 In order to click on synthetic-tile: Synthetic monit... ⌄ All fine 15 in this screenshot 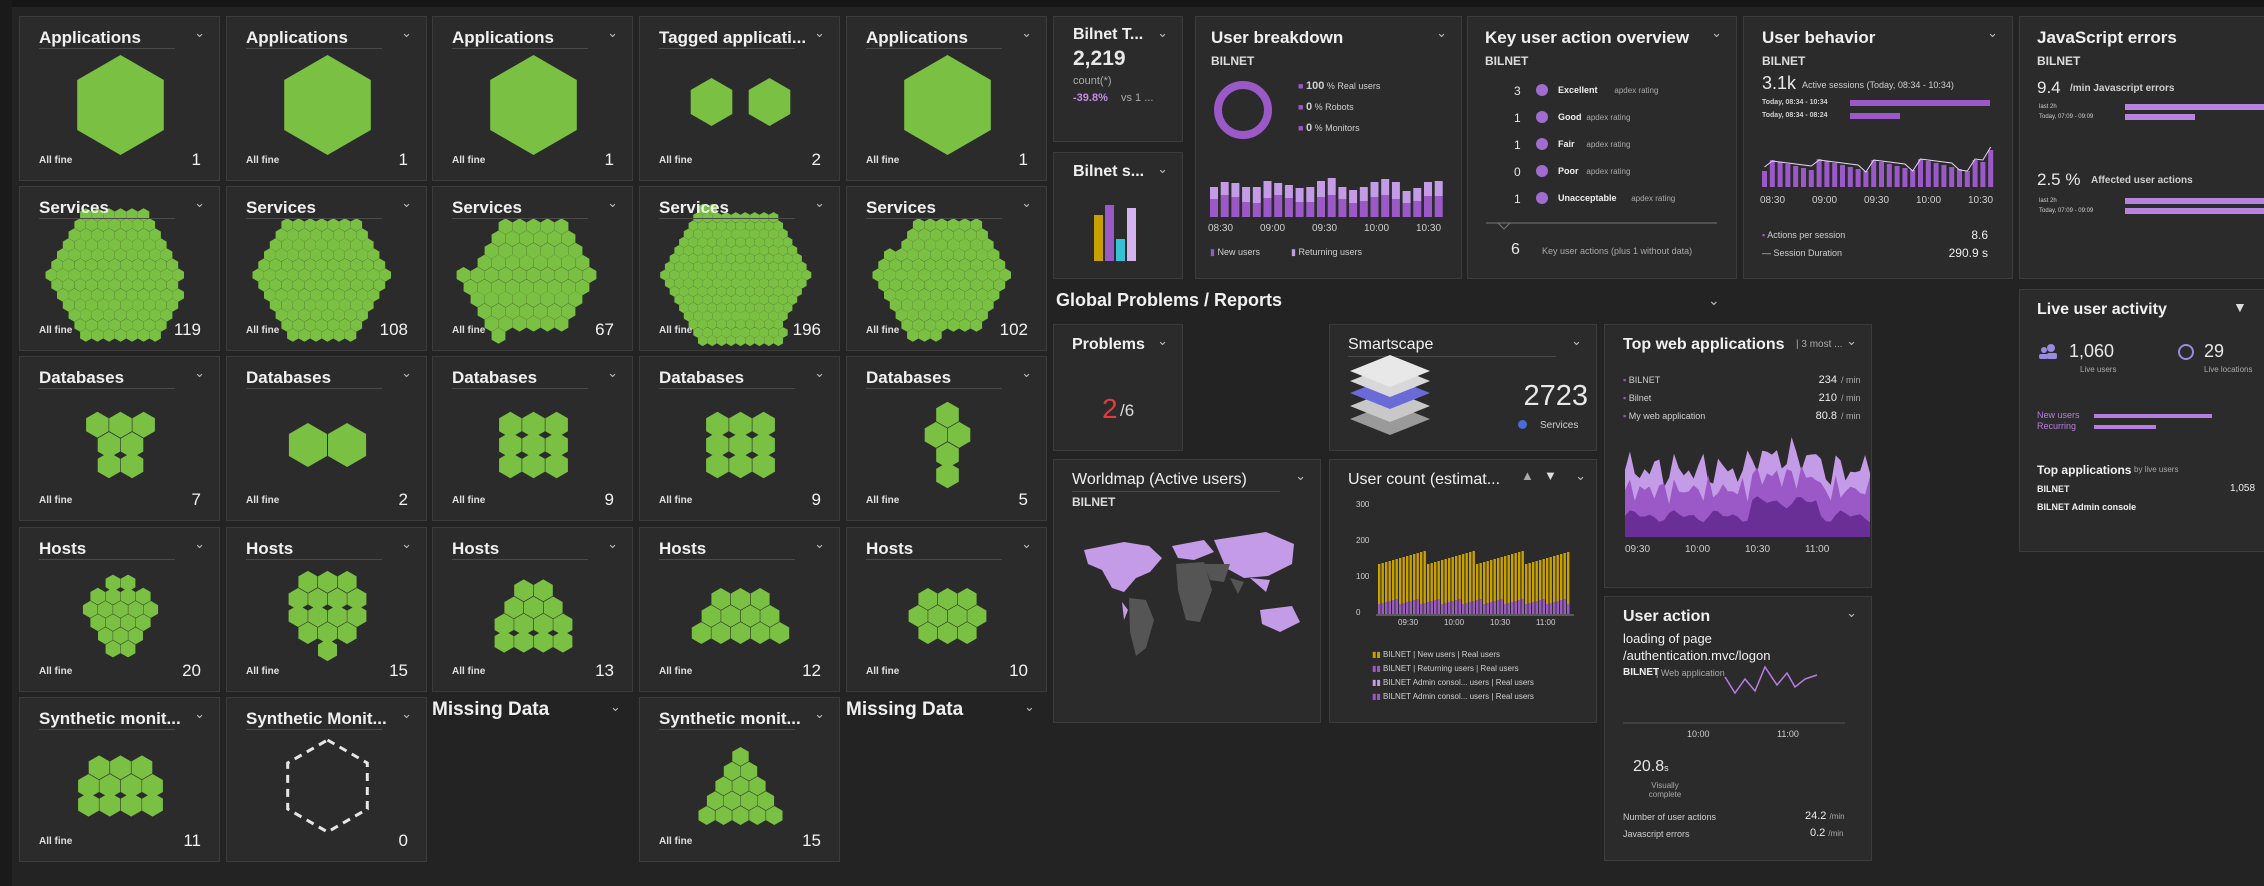, I will do `click(739, 779)`.